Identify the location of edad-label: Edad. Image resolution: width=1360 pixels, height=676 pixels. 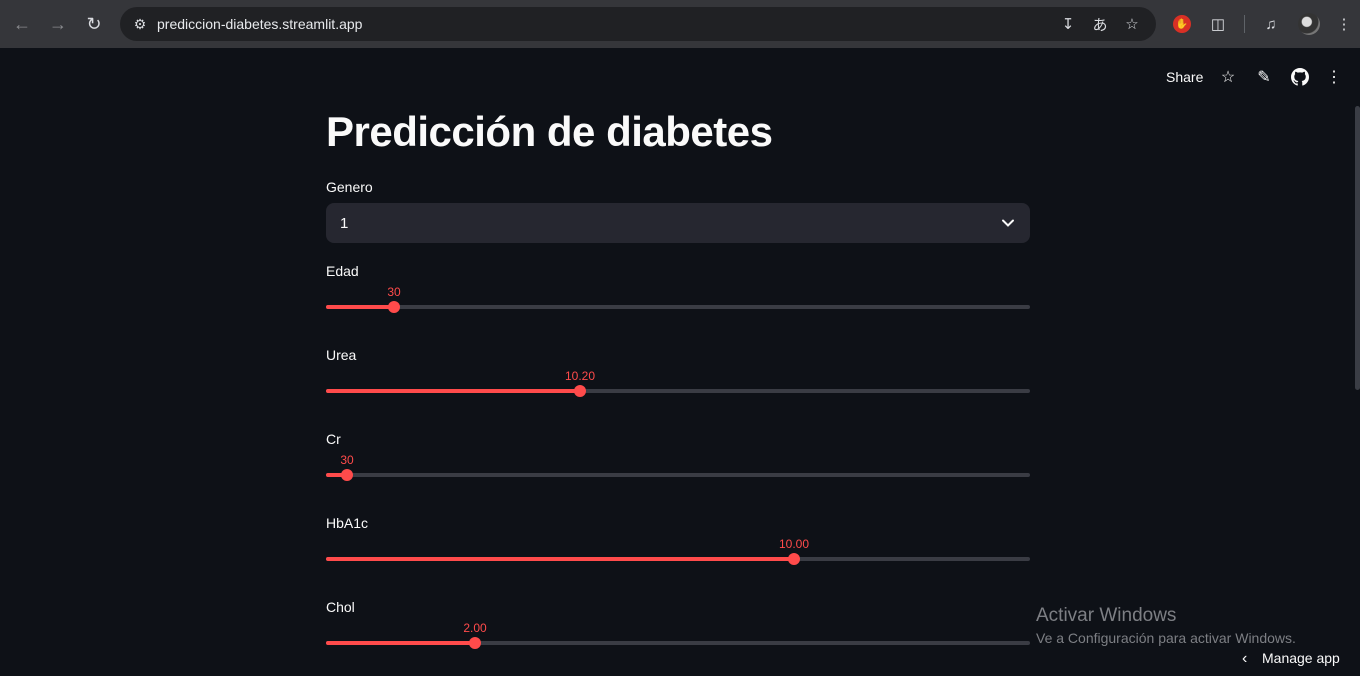
(342, 271).